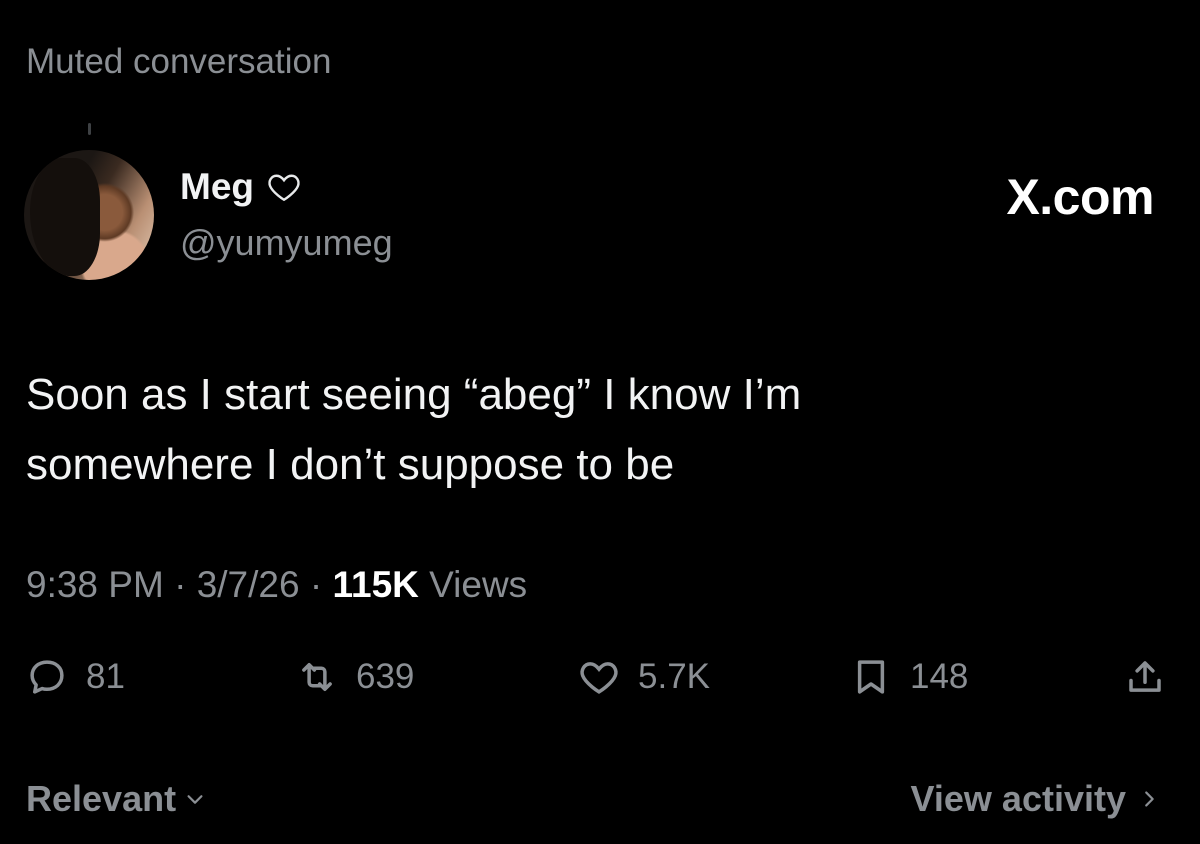 Image resolution: width=1200 pixels, height=844 pixels. I want to click on share-icon, so click(1145, 676).